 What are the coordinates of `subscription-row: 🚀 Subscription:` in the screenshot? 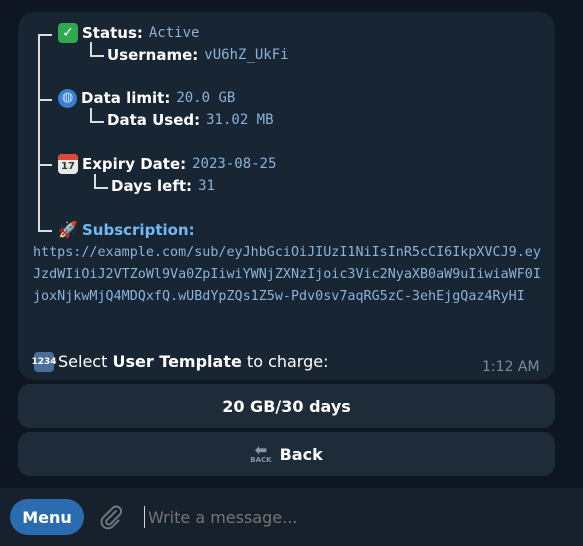 It's located at (126, 230).